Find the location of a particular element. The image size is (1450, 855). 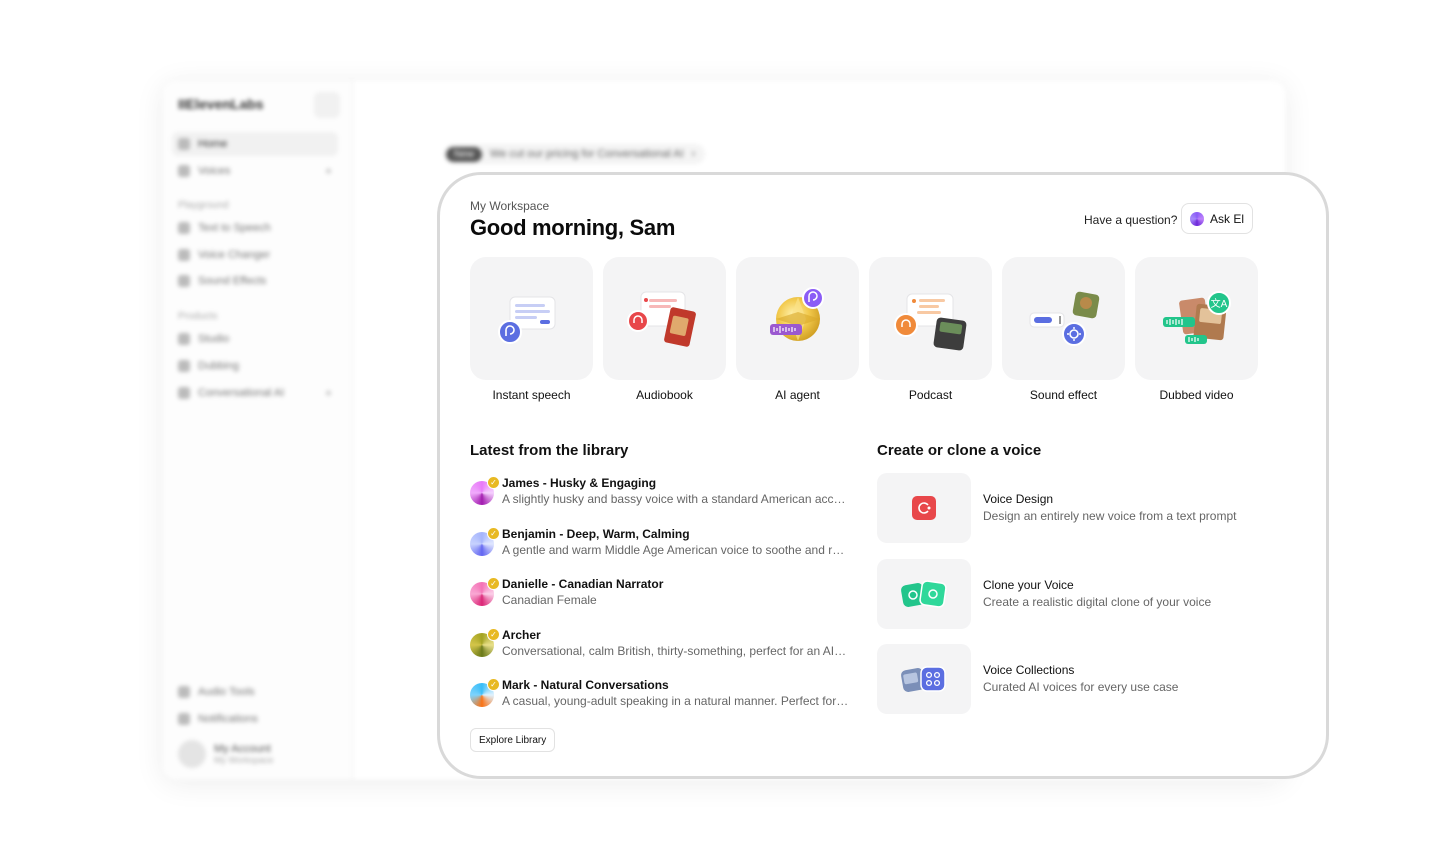

sidebar-item-conversational-ai: Conversational AI is located at coordinates (231, 393).